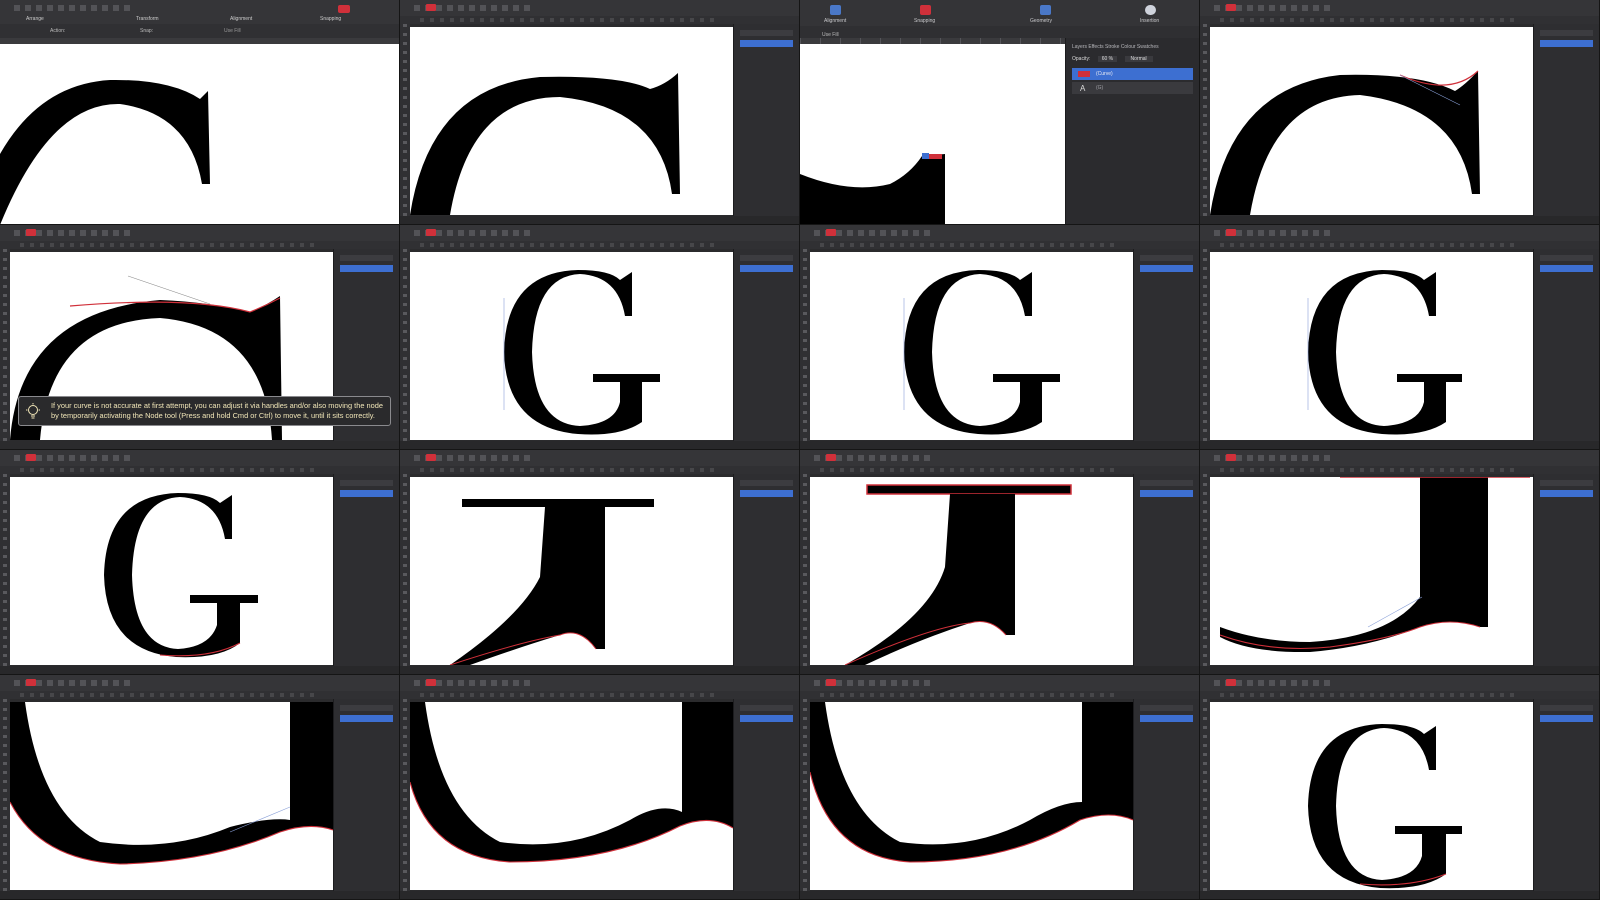 Image resolution: width=1600 pixels, height=900 pixels. What do you see at coordinates (766, 120) in the screenshot?
I see `side-panel` at bounding box center [766, 120].